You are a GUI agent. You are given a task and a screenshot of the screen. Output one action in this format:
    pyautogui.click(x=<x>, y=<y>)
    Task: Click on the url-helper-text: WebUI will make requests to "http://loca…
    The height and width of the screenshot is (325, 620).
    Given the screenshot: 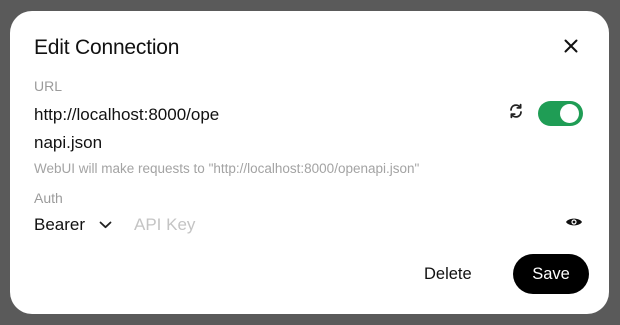 What is the action you would take?
    pyautogui.click(x=227, y=168)
    